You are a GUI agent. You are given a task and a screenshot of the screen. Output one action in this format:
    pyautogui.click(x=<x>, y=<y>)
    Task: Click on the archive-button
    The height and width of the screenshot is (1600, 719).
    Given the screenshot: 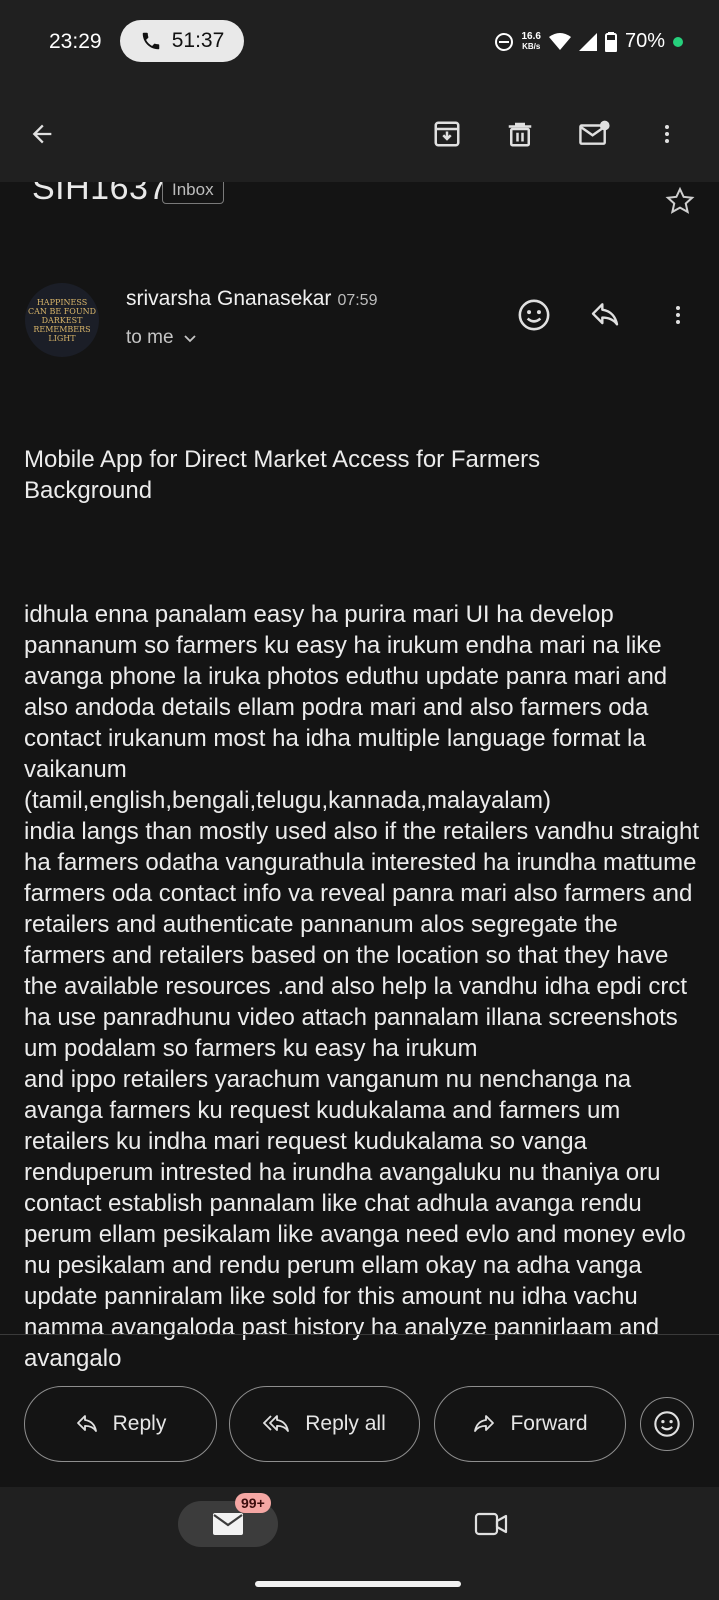 What is the action you would take?
    pyautogui.click(x=447, y=134)
    